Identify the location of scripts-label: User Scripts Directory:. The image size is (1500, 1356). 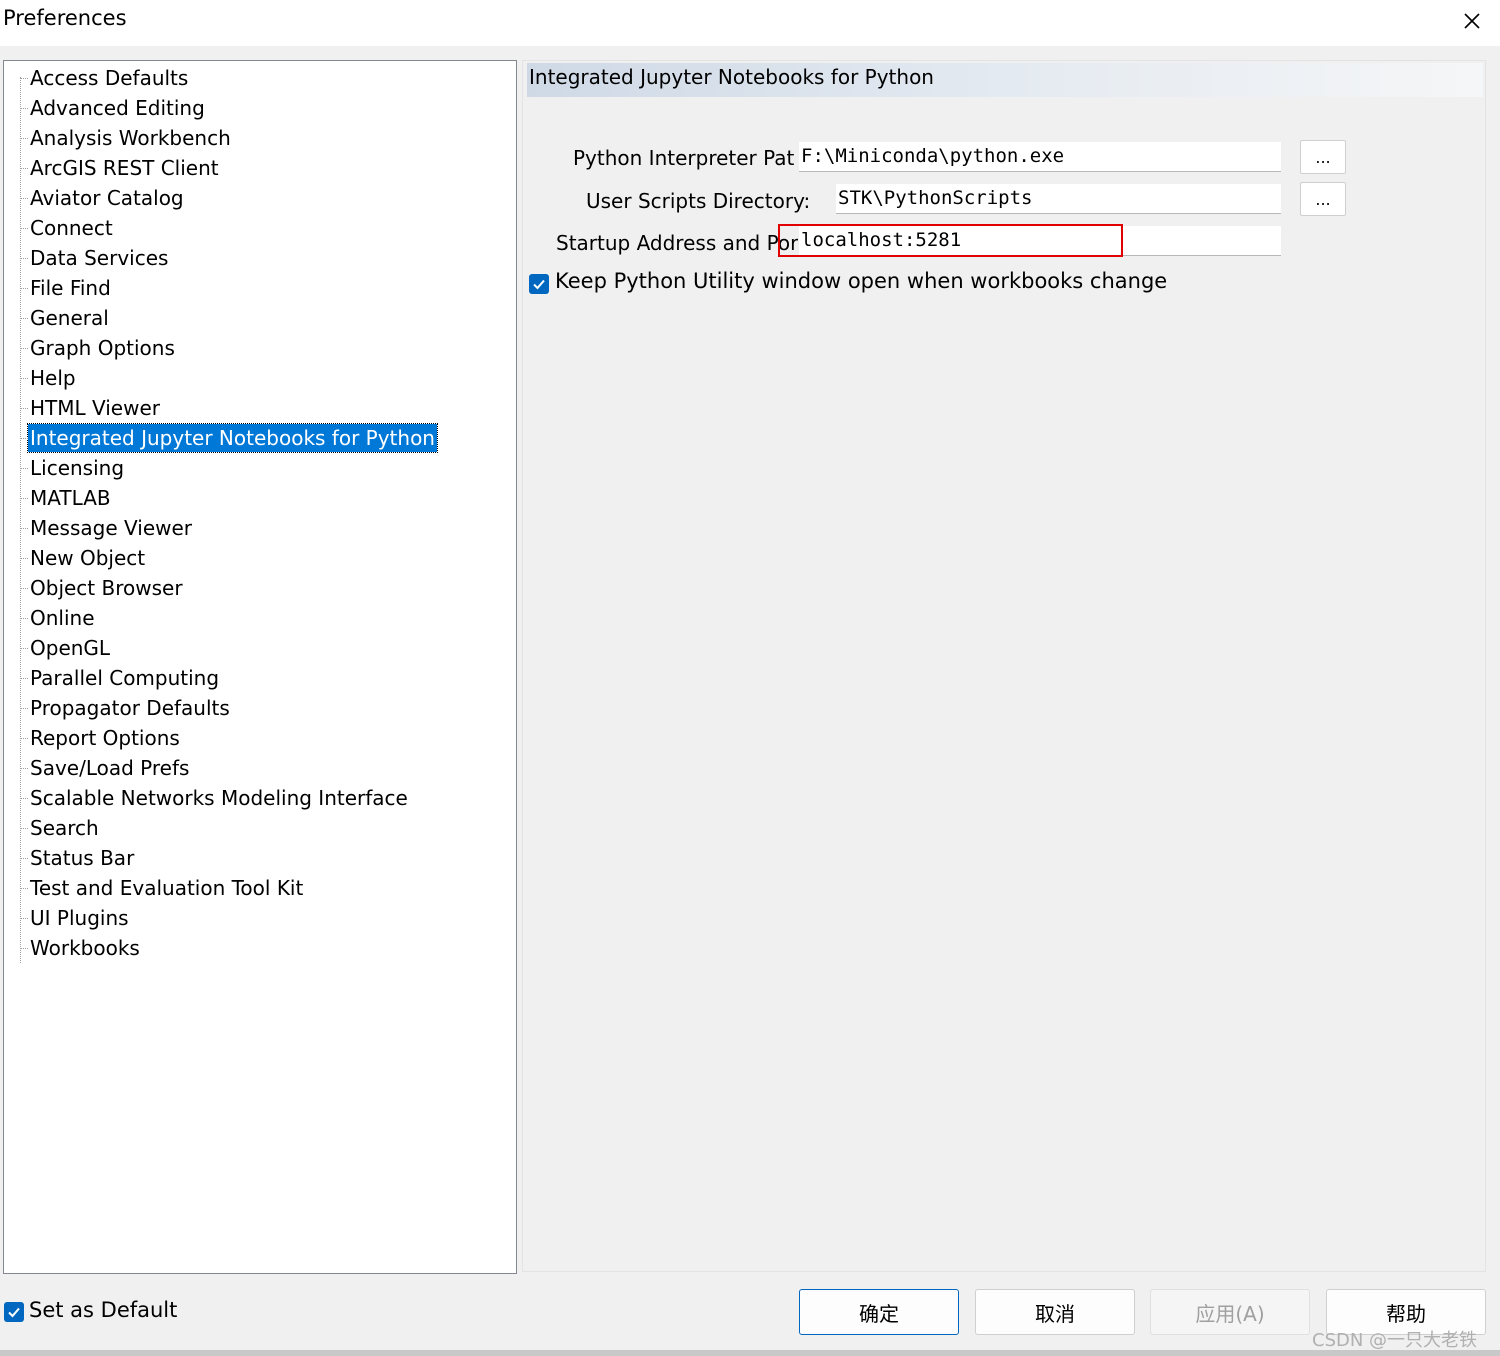
(698, 201).